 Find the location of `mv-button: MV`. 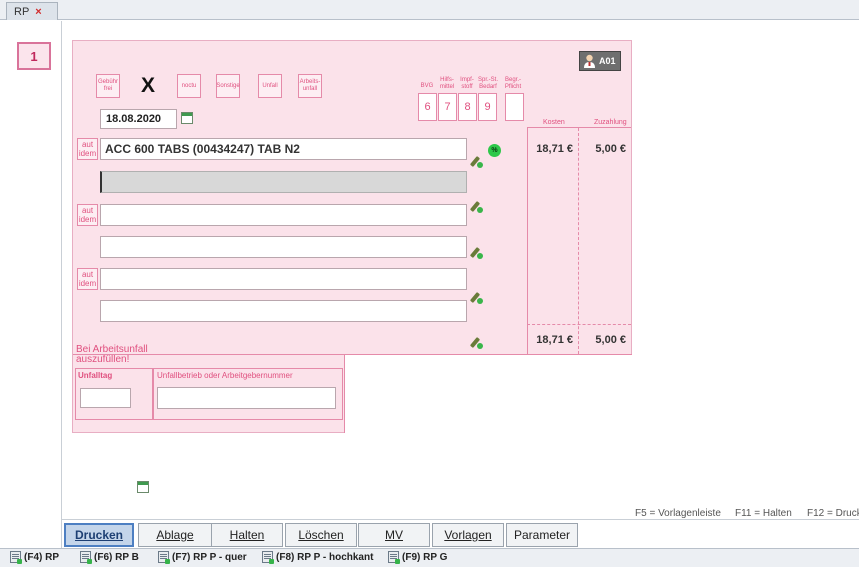

mv-button: MV is located at coordinates (394, 535).